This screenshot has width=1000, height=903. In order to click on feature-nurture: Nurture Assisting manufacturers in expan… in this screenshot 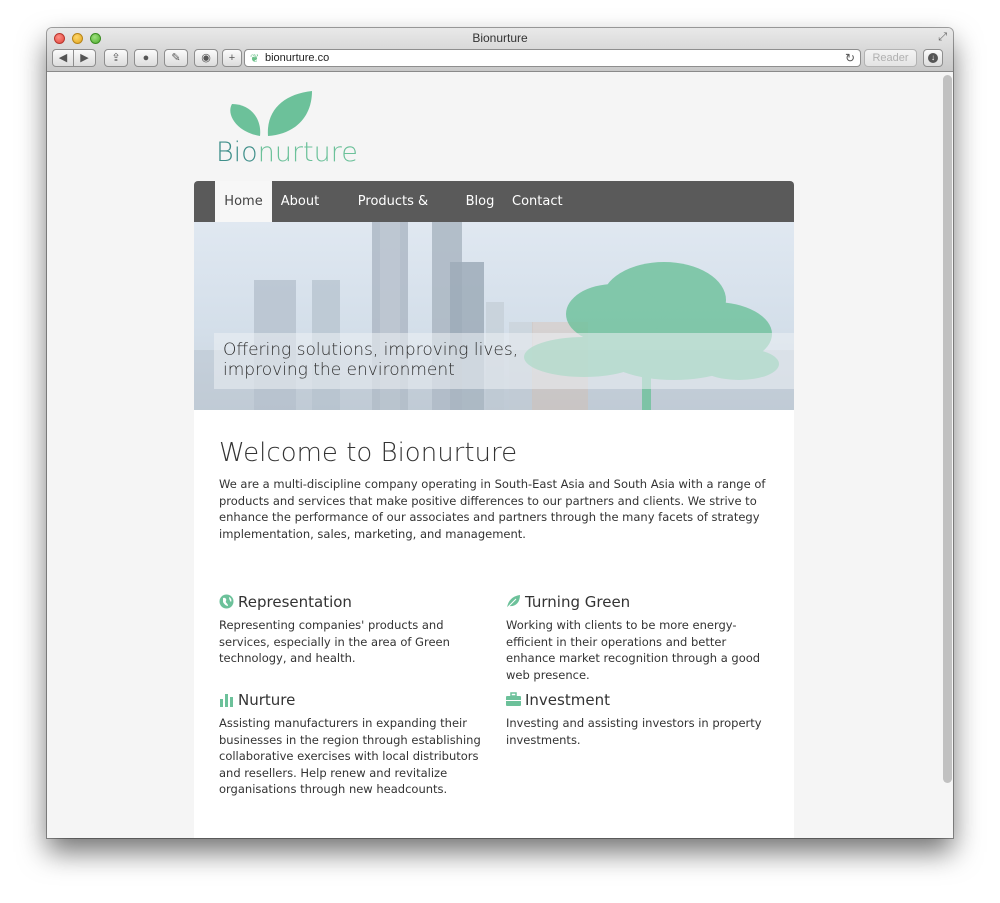, I will do `click(350, 744)`.